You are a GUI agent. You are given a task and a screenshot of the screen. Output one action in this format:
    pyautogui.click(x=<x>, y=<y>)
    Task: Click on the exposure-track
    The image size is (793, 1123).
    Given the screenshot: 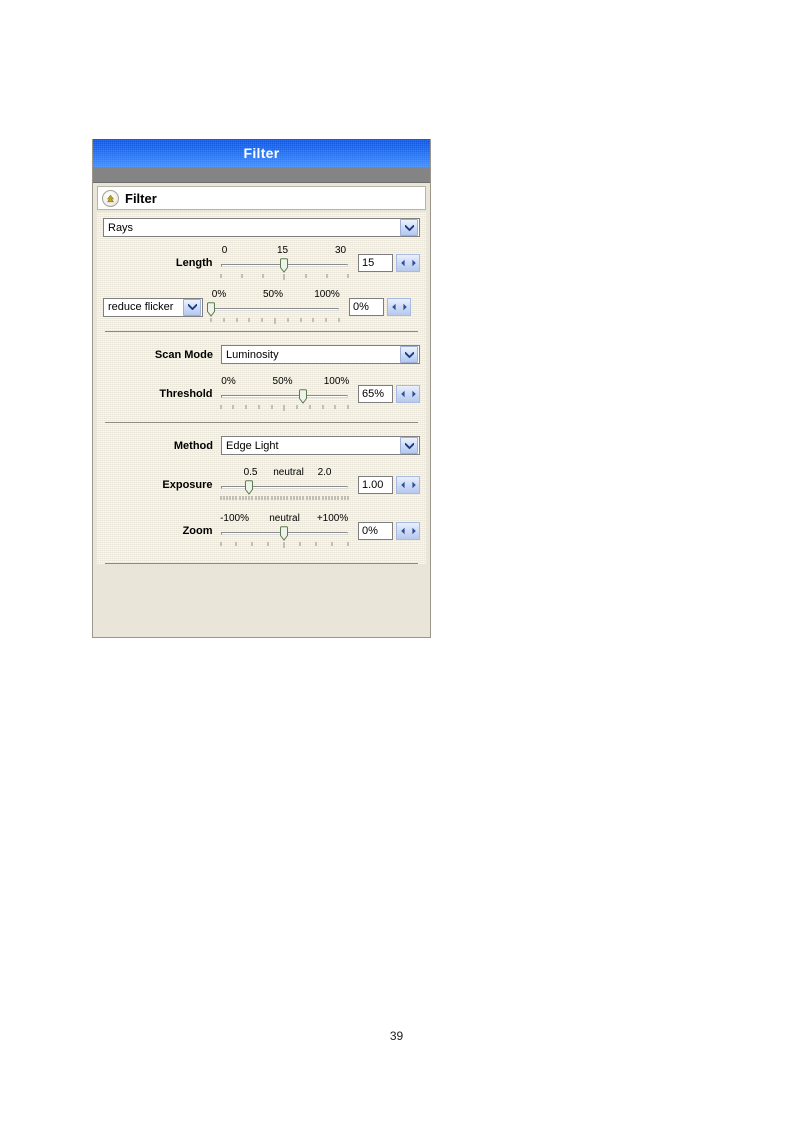 What is the action you would take?
    pyautogui.click(x=284, y=487)
    